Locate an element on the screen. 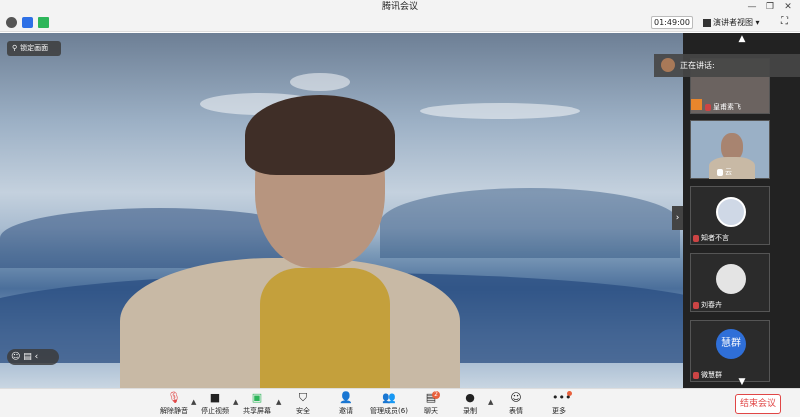  chat-bubble-icon: ▤ is located at coordinates (27, 357).